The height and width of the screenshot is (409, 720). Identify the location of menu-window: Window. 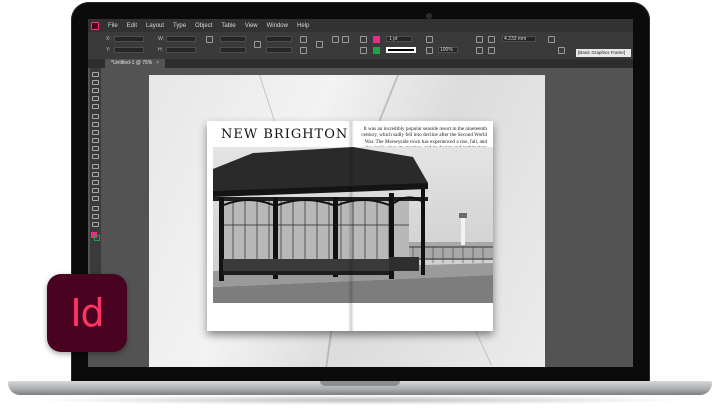
(277, 26).